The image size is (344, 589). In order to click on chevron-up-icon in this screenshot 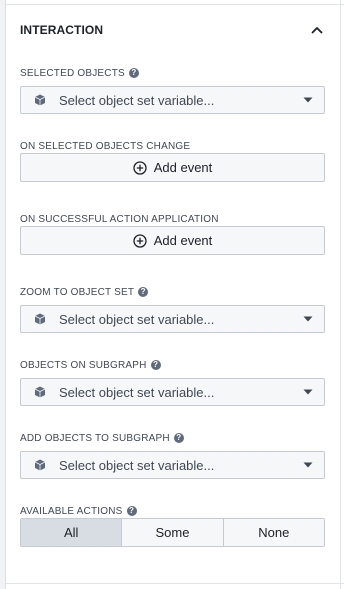, I will do `click(317, 30)`.